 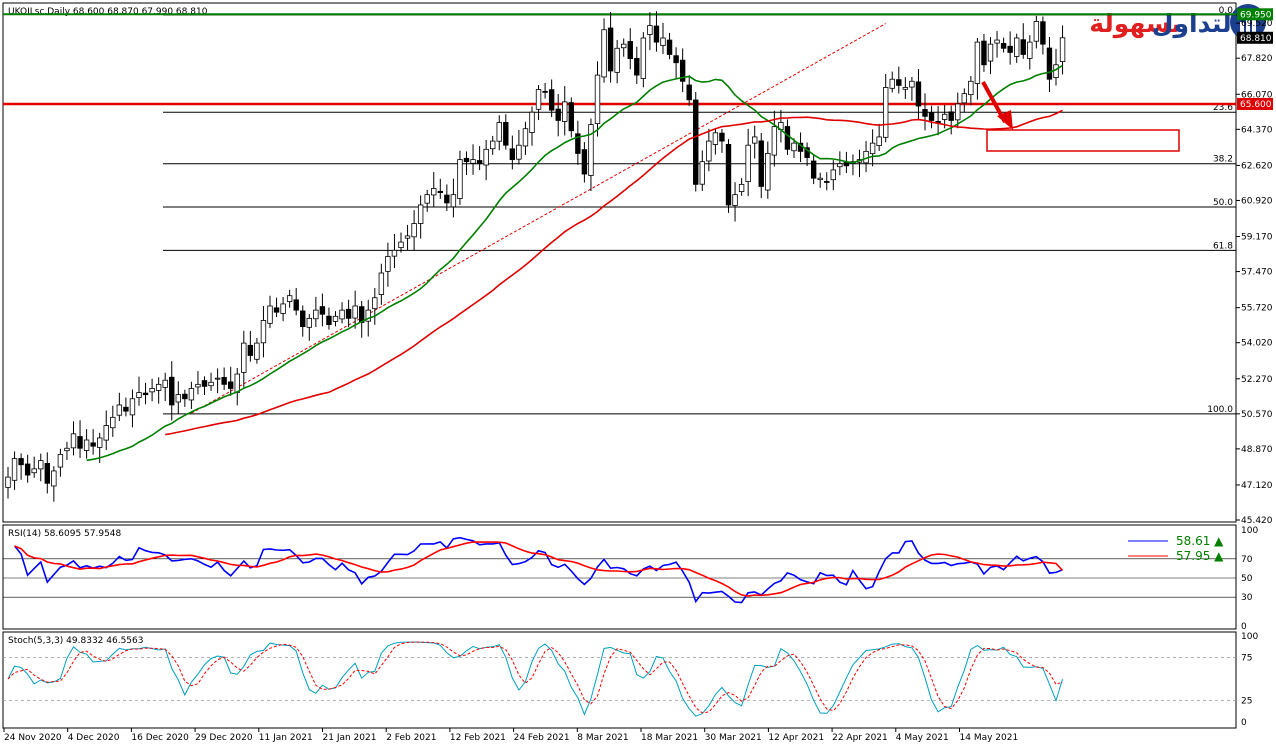 I want to click on rsi-legend-value: 57.95 ▲, so click(x=1200, y=556).